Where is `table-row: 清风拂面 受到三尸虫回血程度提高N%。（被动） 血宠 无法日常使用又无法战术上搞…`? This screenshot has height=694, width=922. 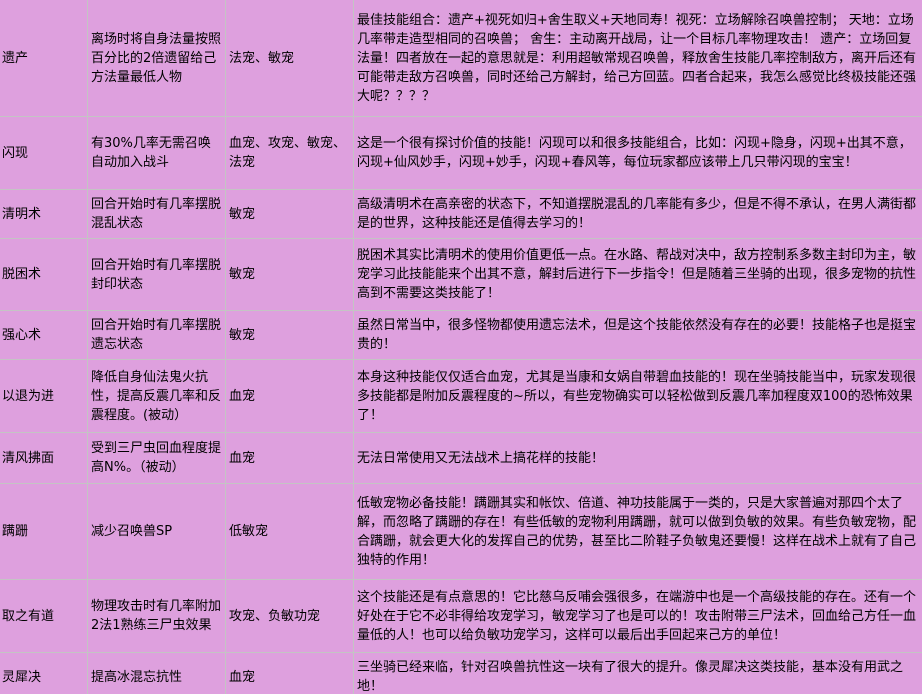 table-row: 清风拂面 受到三尸虫回血程度提高N%。（被动） 血宠 无法日常使用又无法战术上搞… is located at coordinates (461, 458).